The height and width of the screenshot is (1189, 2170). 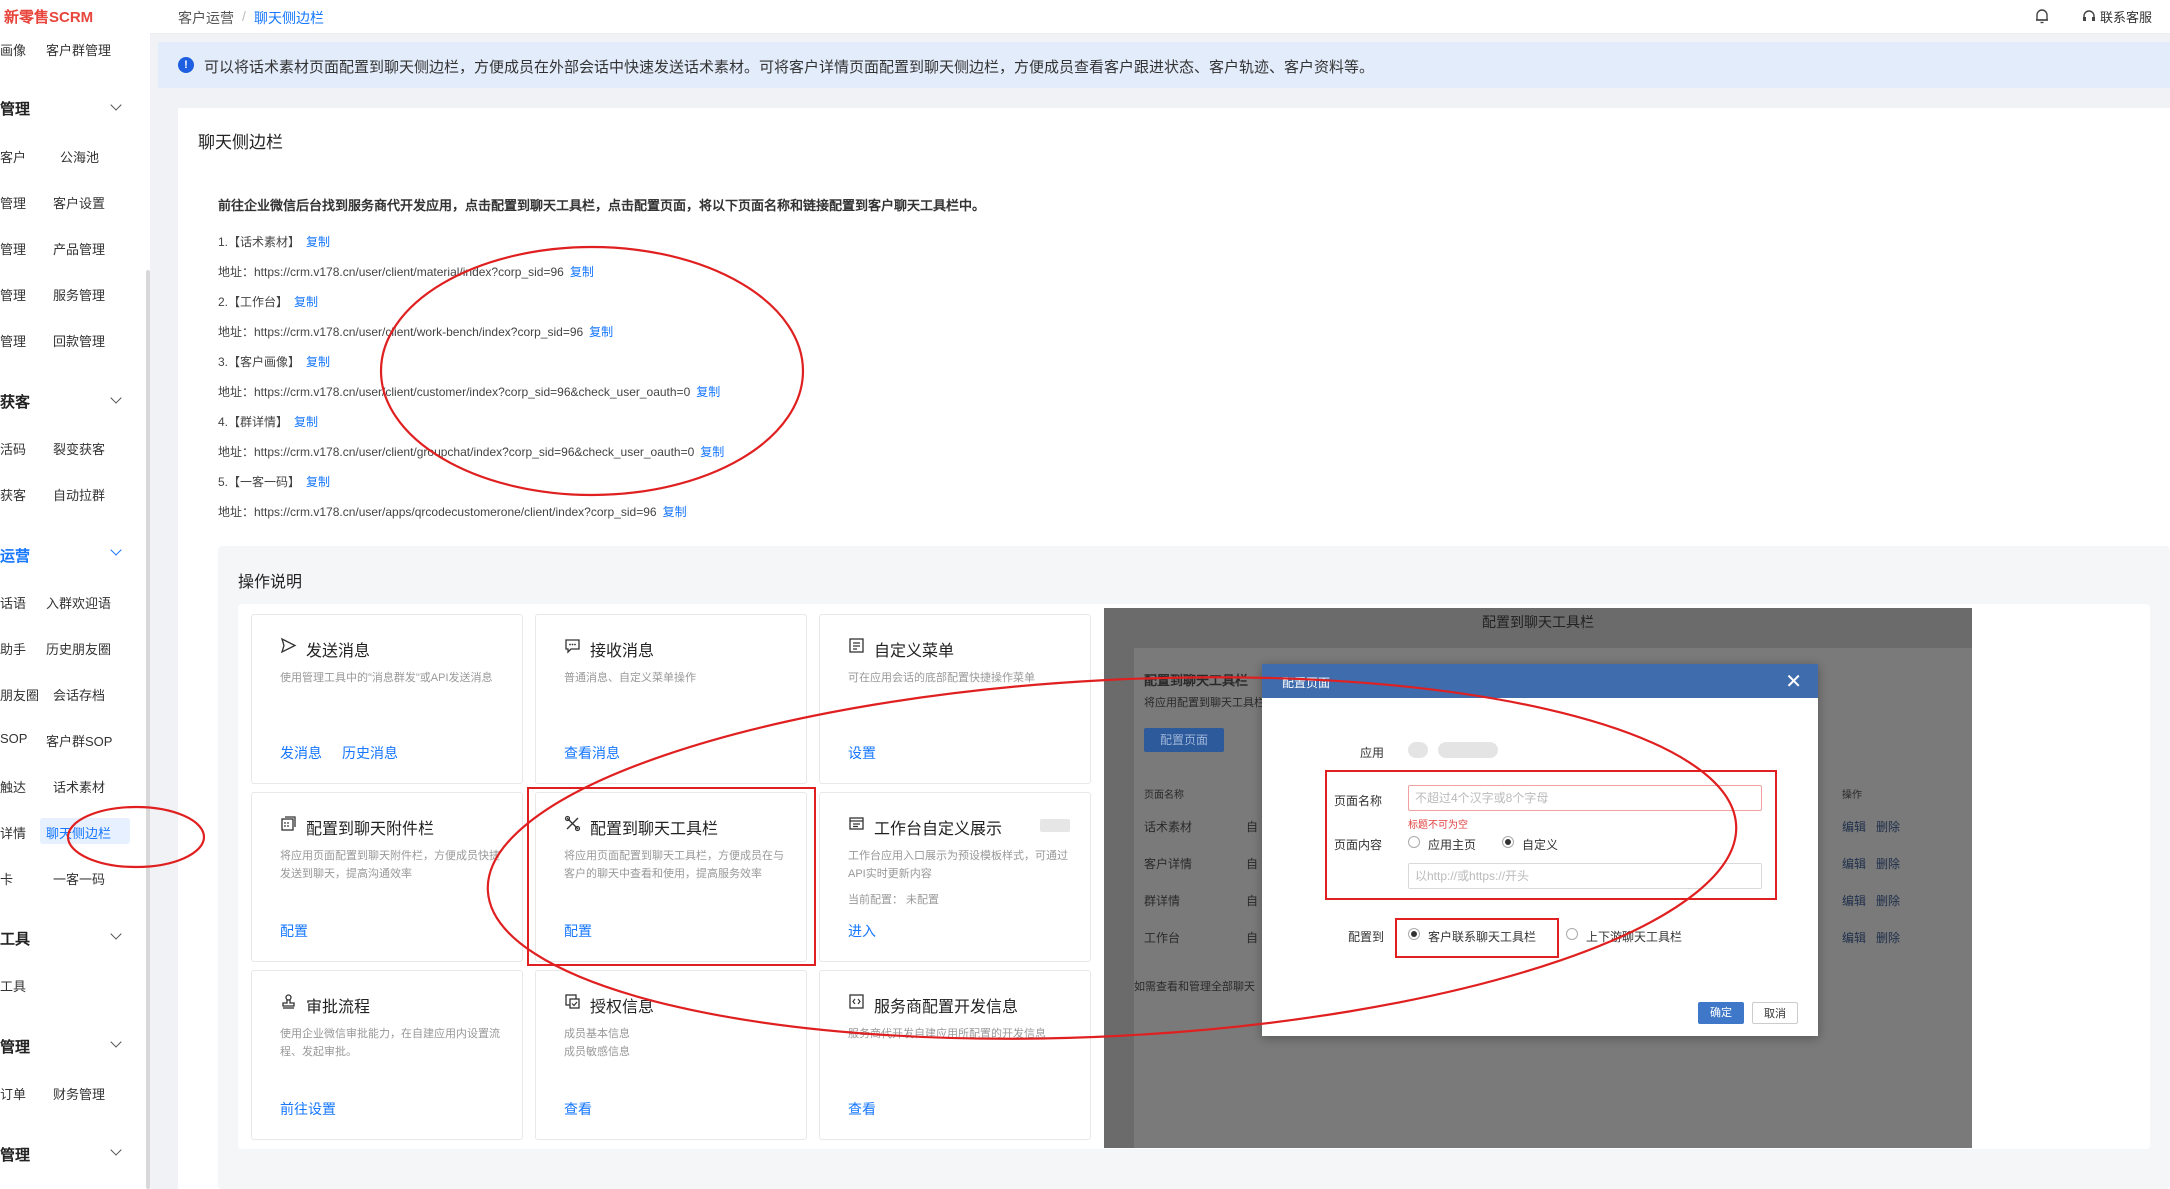 I want to click on sidebar-item-finance: 财务管理, so click(x=79, y=1093).